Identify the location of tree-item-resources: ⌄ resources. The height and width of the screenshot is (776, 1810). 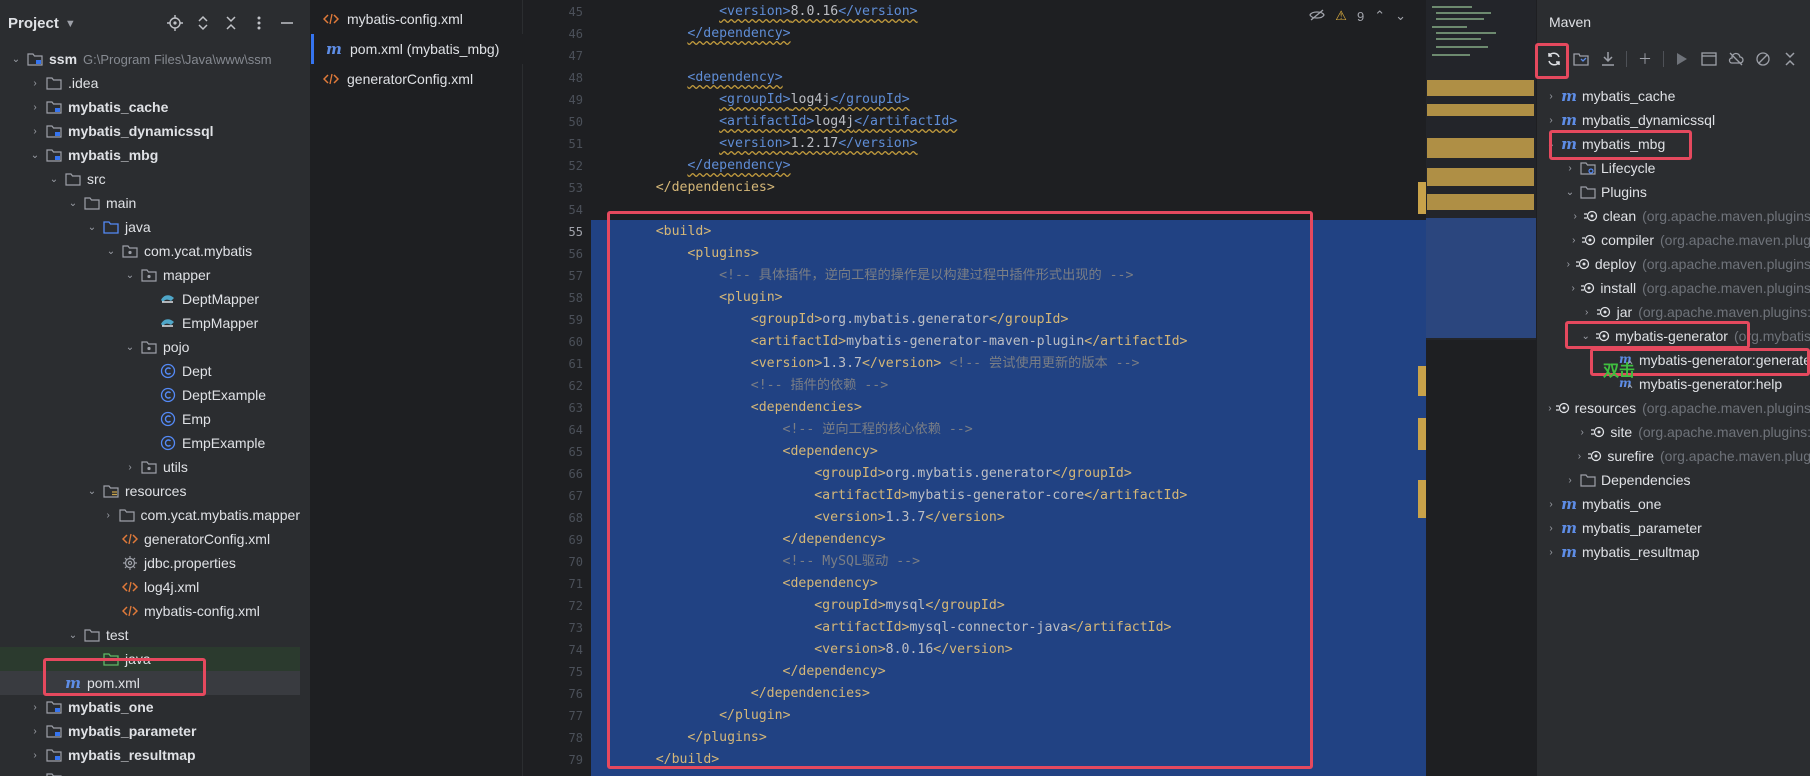
(150, 491).